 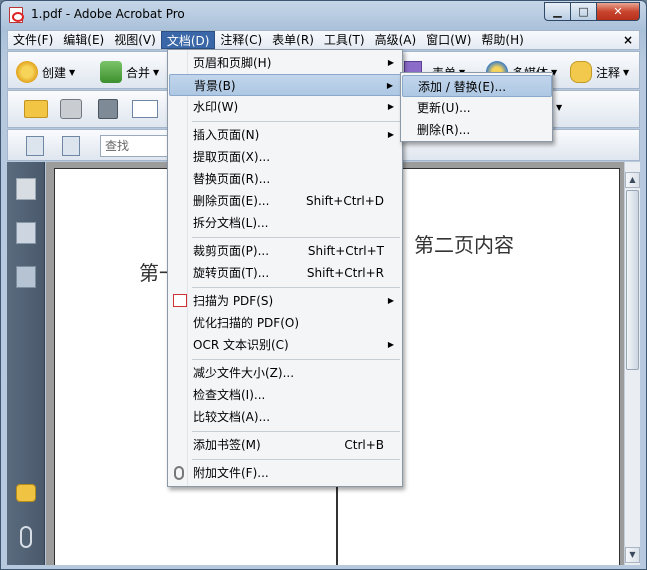 I want to click on shortcut-label: Shift+Ctrl+T, so click(x=345, y=251).